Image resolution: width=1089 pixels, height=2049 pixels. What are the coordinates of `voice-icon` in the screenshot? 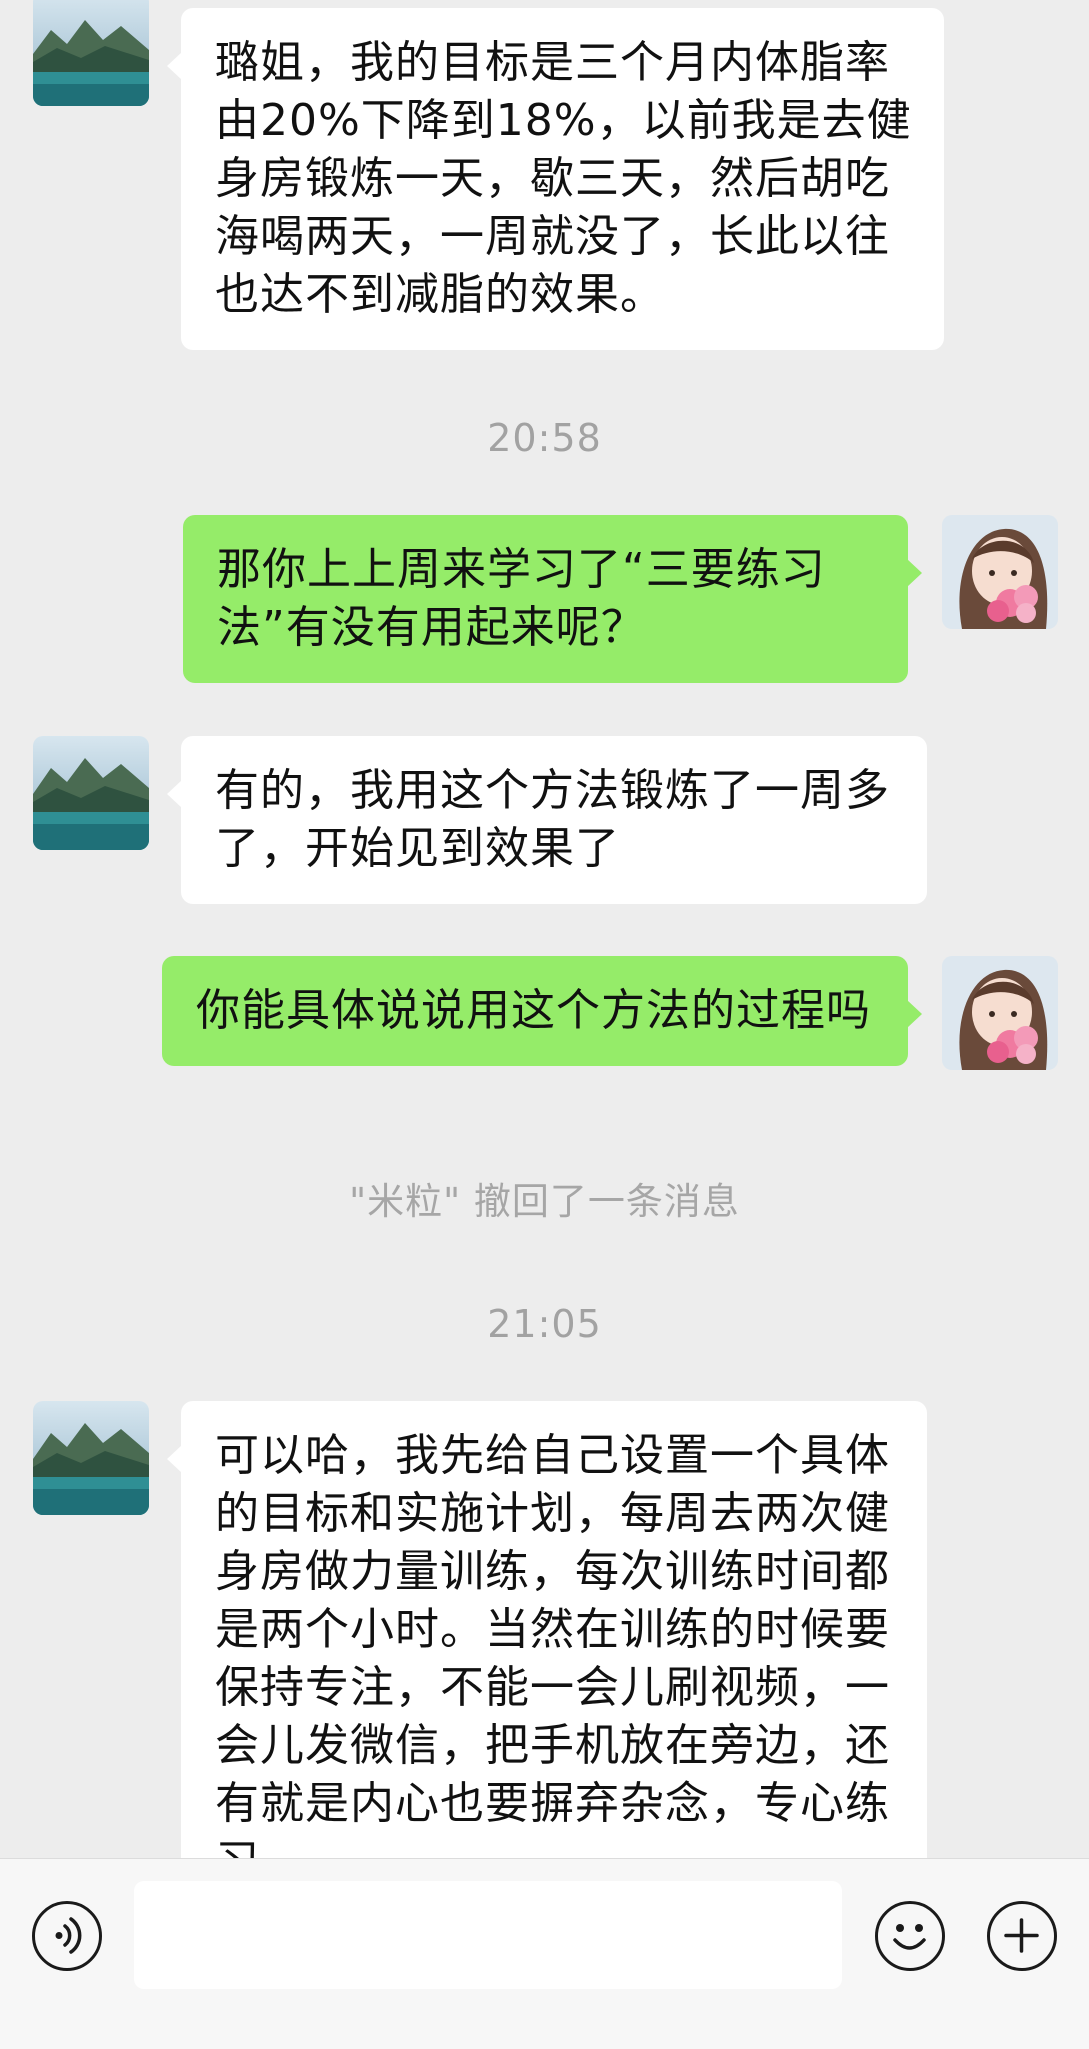 It's located at (68, 1935).